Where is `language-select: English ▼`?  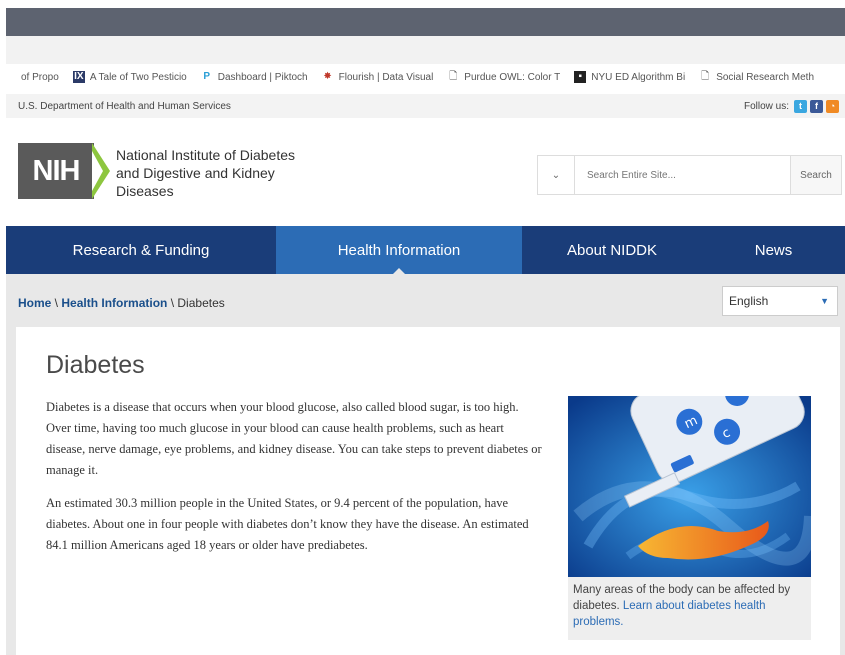
language-select: English ▼ is located at coordinates (780, 301).